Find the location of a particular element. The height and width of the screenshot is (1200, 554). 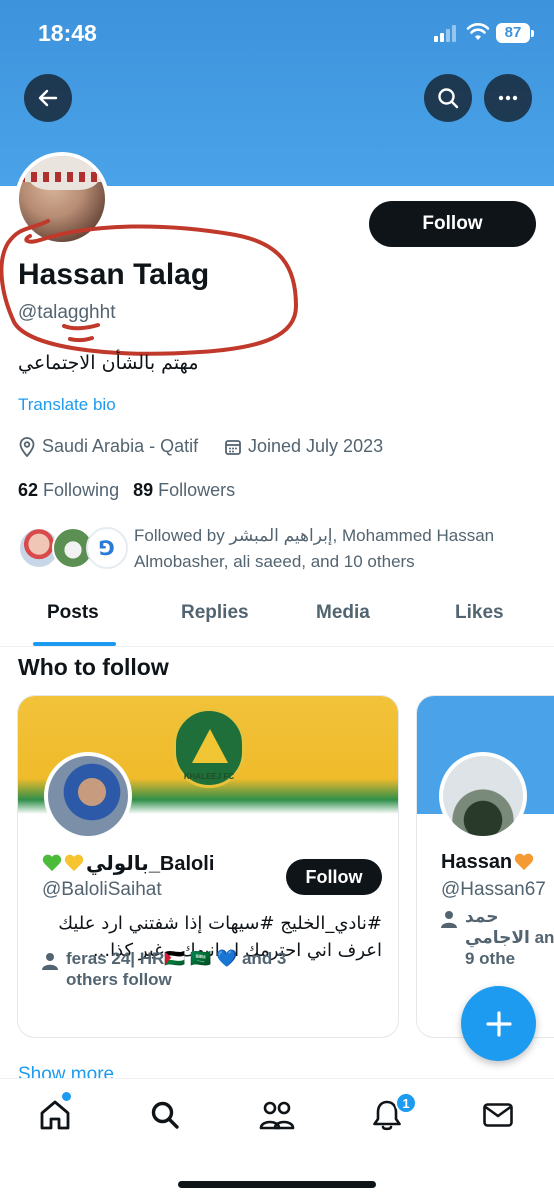

green-heart-icon is located at coordinates (52, 864).